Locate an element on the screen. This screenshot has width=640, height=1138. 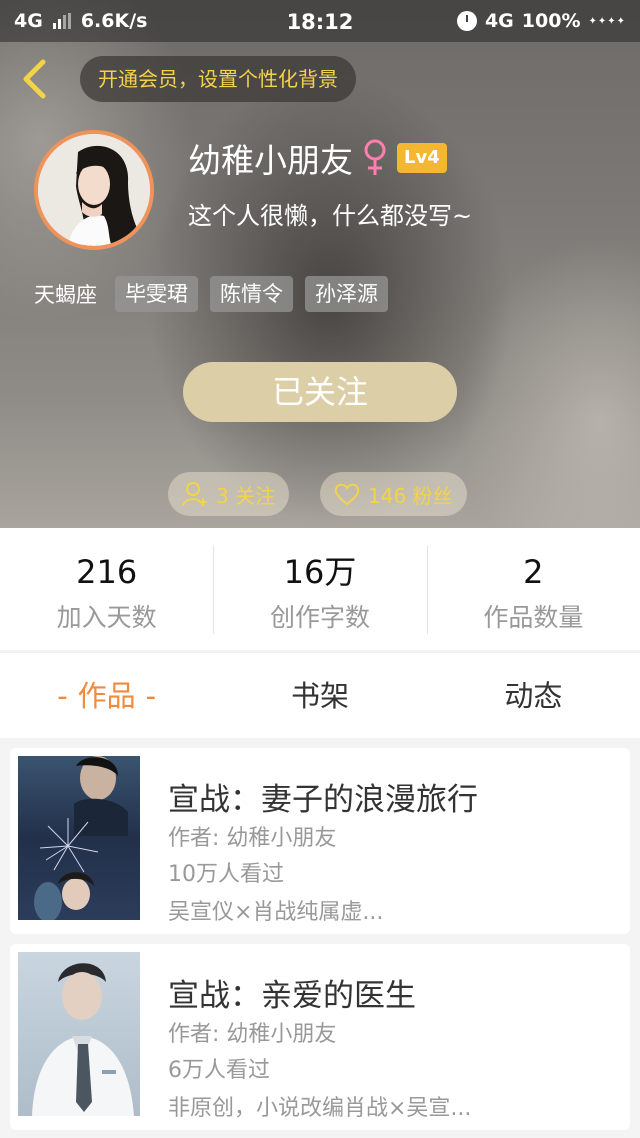
stats-panel: 216 加入天数 16万 创作字数 2 作品数量 is located at coordinates (320, 589).